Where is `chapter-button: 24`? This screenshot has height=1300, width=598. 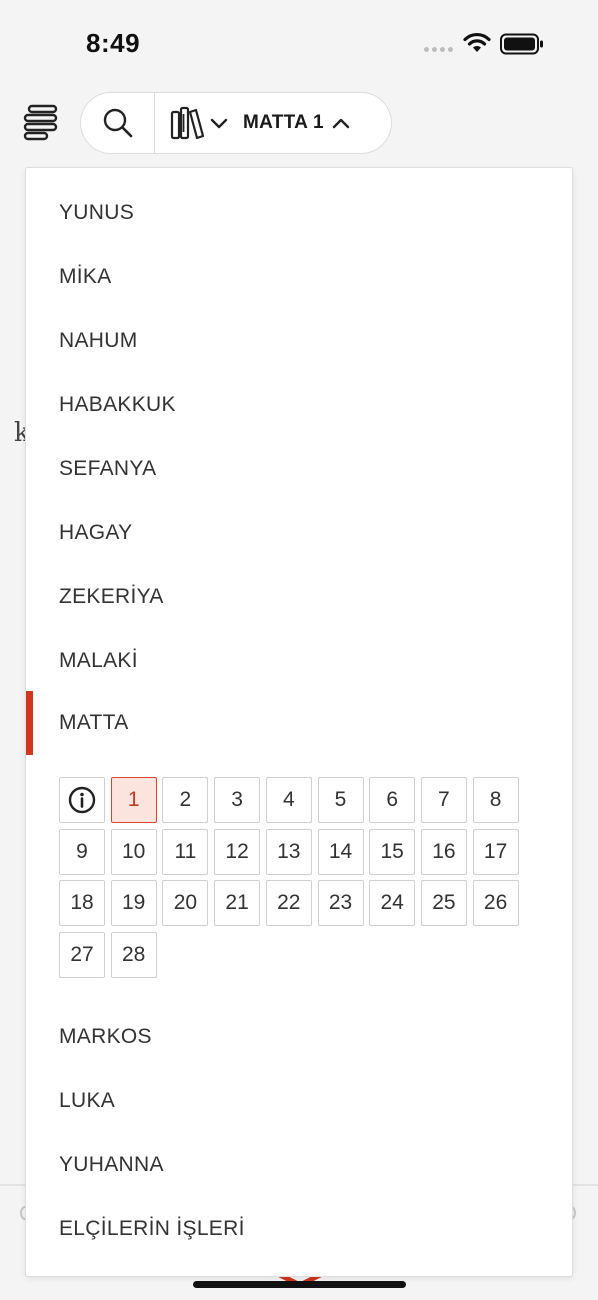 chapter-button: 24 is located at coordinates (392, 903).